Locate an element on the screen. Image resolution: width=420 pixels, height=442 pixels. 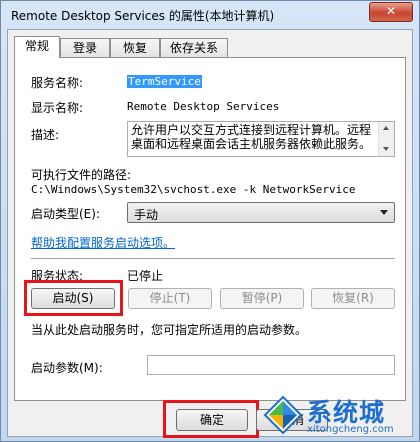
watermark-url: xitongcheng.com is located at coordinates (350, 429).